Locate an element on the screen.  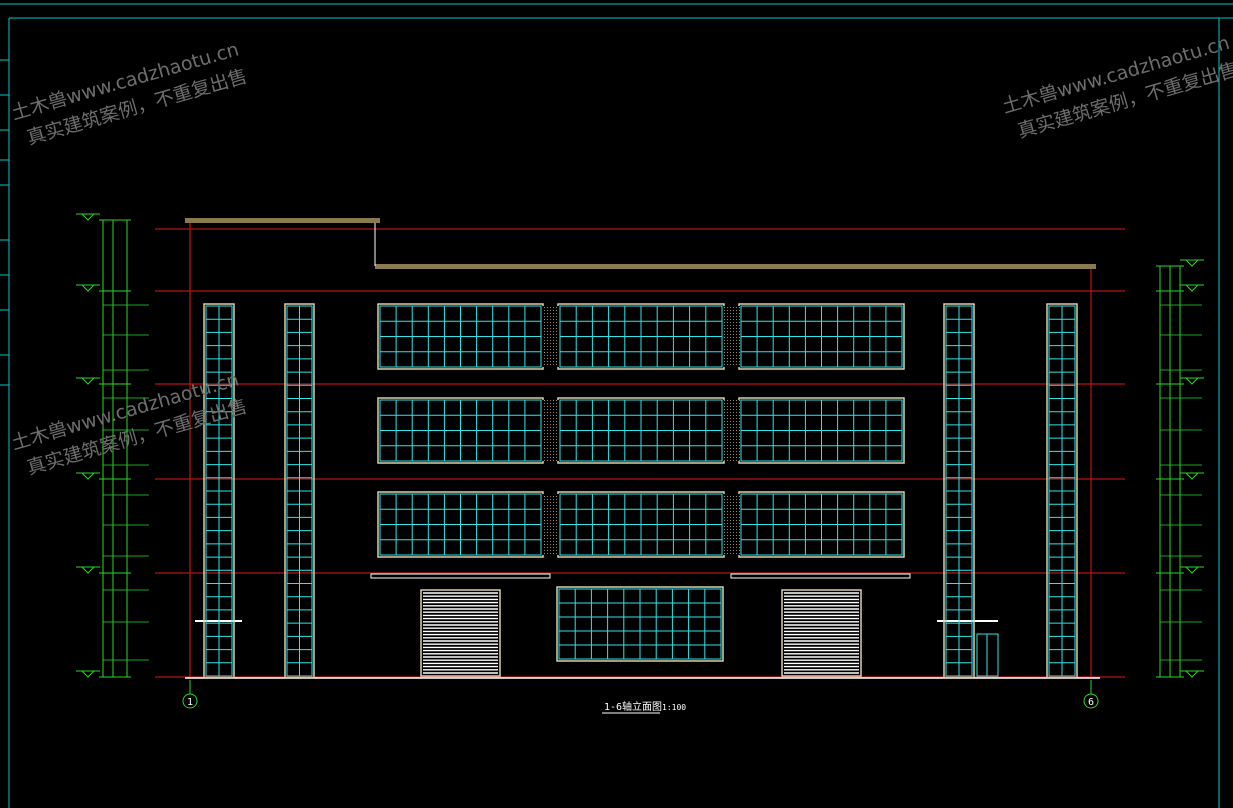
caption-scale: 1:100 is located at coordinates (674, 707).